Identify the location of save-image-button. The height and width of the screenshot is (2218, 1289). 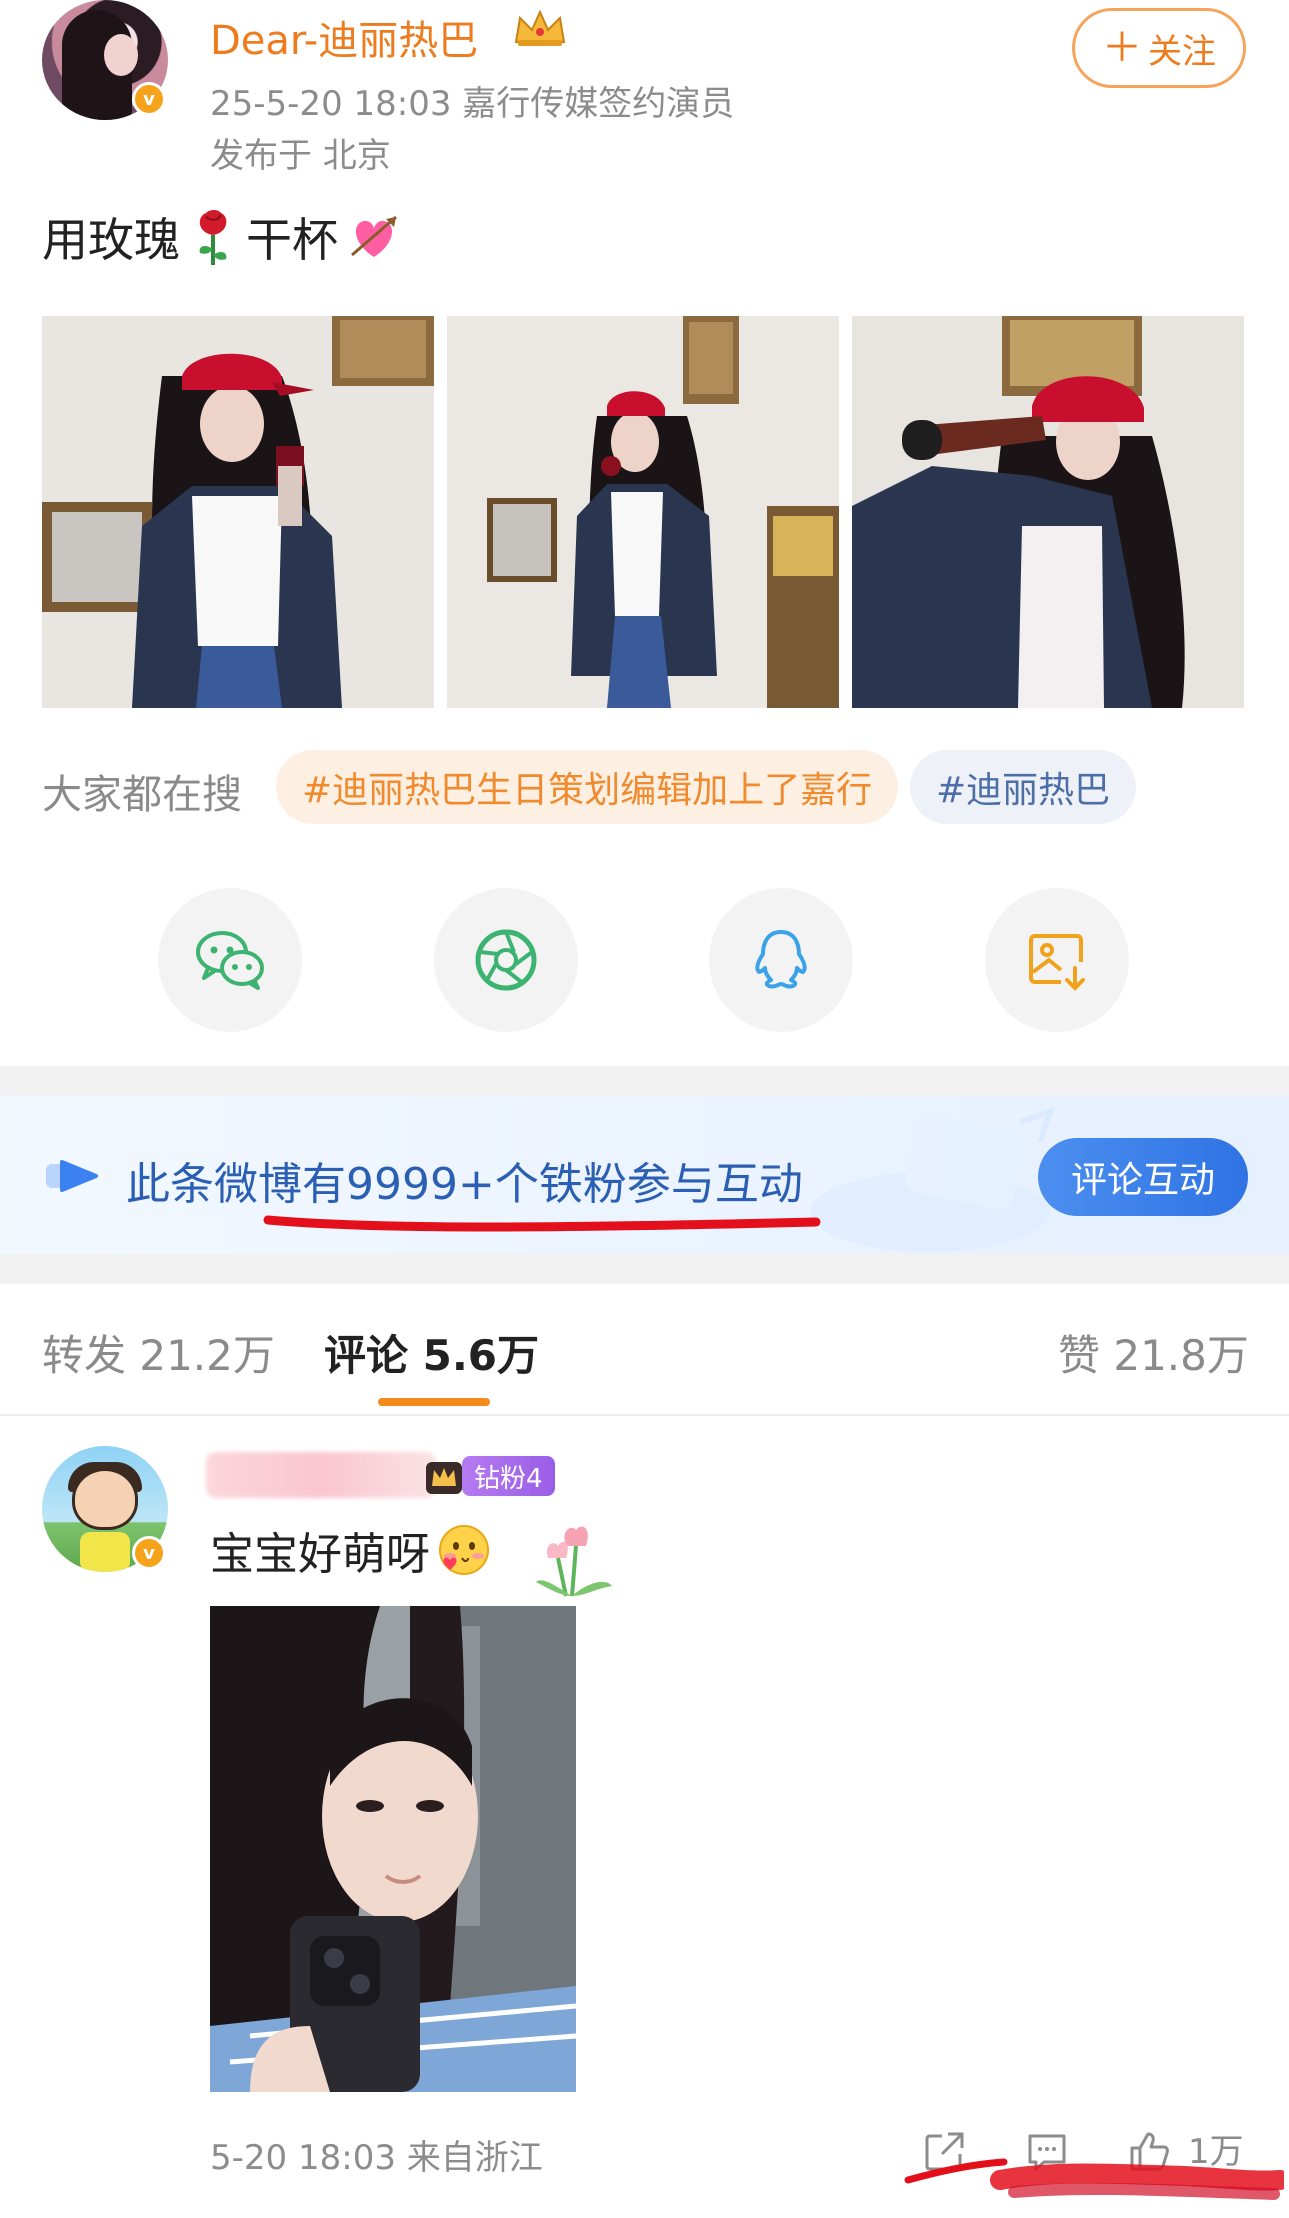
(1057, 960).